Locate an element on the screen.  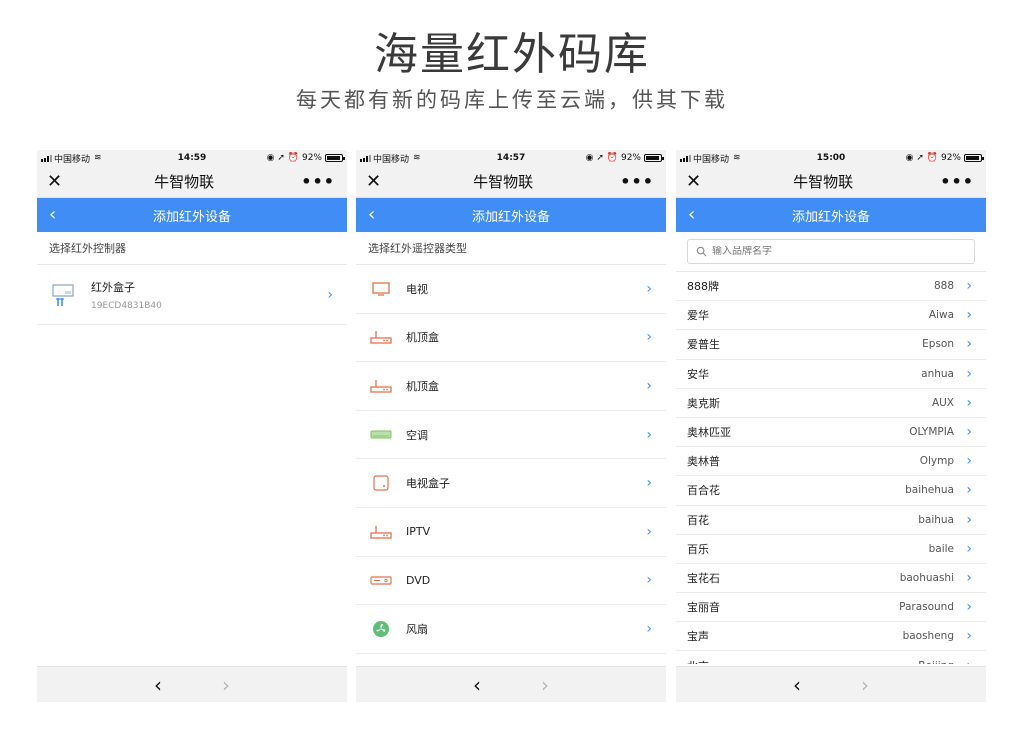
tv-icon is located at coordinates (381, 289).